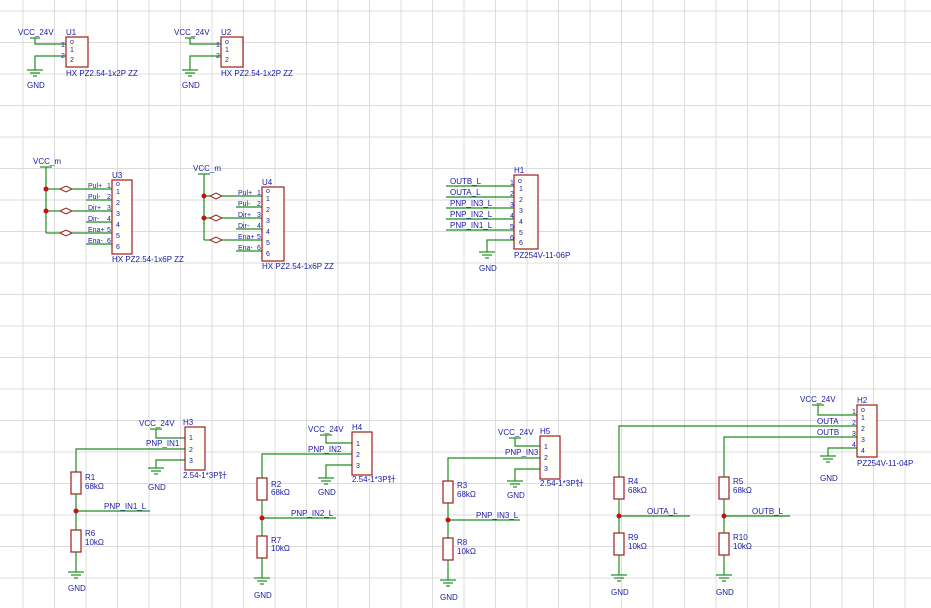  What do you see at coordinates (462, 485) in the screenshot?
I see `ref-r3: R3` at bounding box center [462, 485].